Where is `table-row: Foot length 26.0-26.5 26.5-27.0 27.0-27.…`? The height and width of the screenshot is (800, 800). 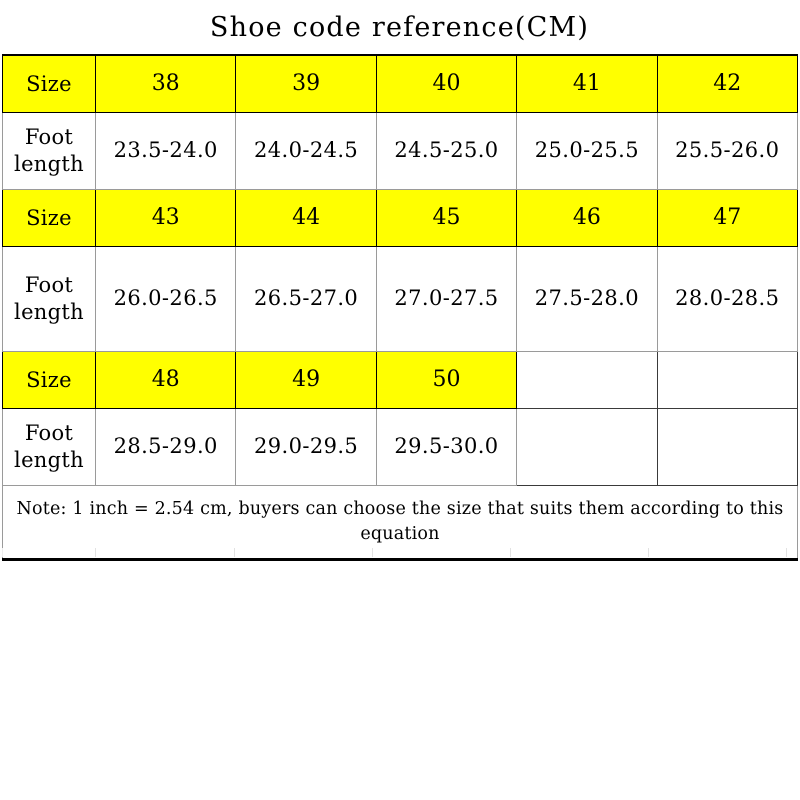 table-row: Foot length 26.0-26.5 26.5-27.0 27.0-27.… is located at coordinates (400, 299).